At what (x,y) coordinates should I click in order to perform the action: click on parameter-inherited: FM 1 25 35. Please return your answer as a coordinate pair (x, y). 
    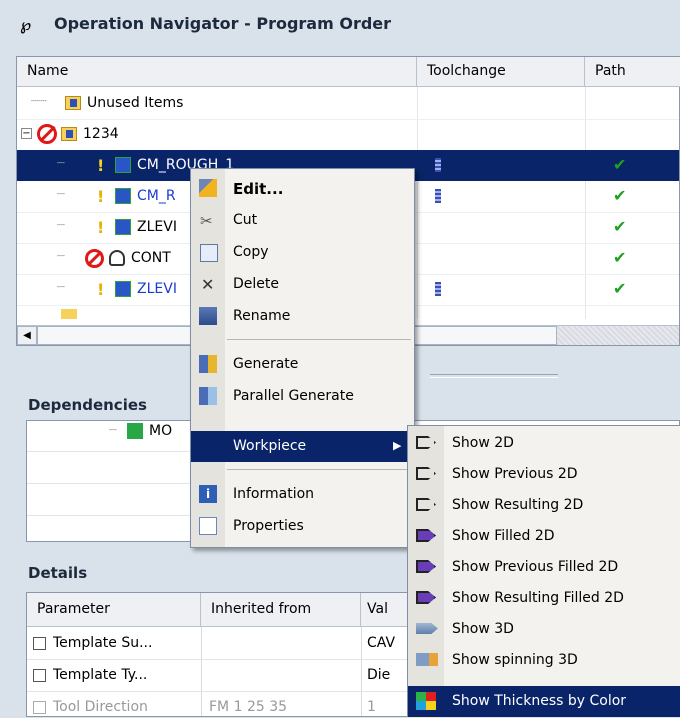
    Looking at the image, I should click on (248, 707).